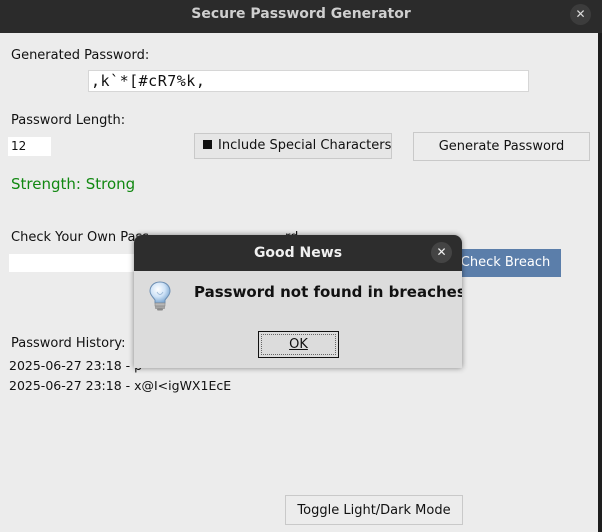 The image size is (602, 532). I want to click on check-password-label-start: Check Your Own Pass, so click(80, 237).